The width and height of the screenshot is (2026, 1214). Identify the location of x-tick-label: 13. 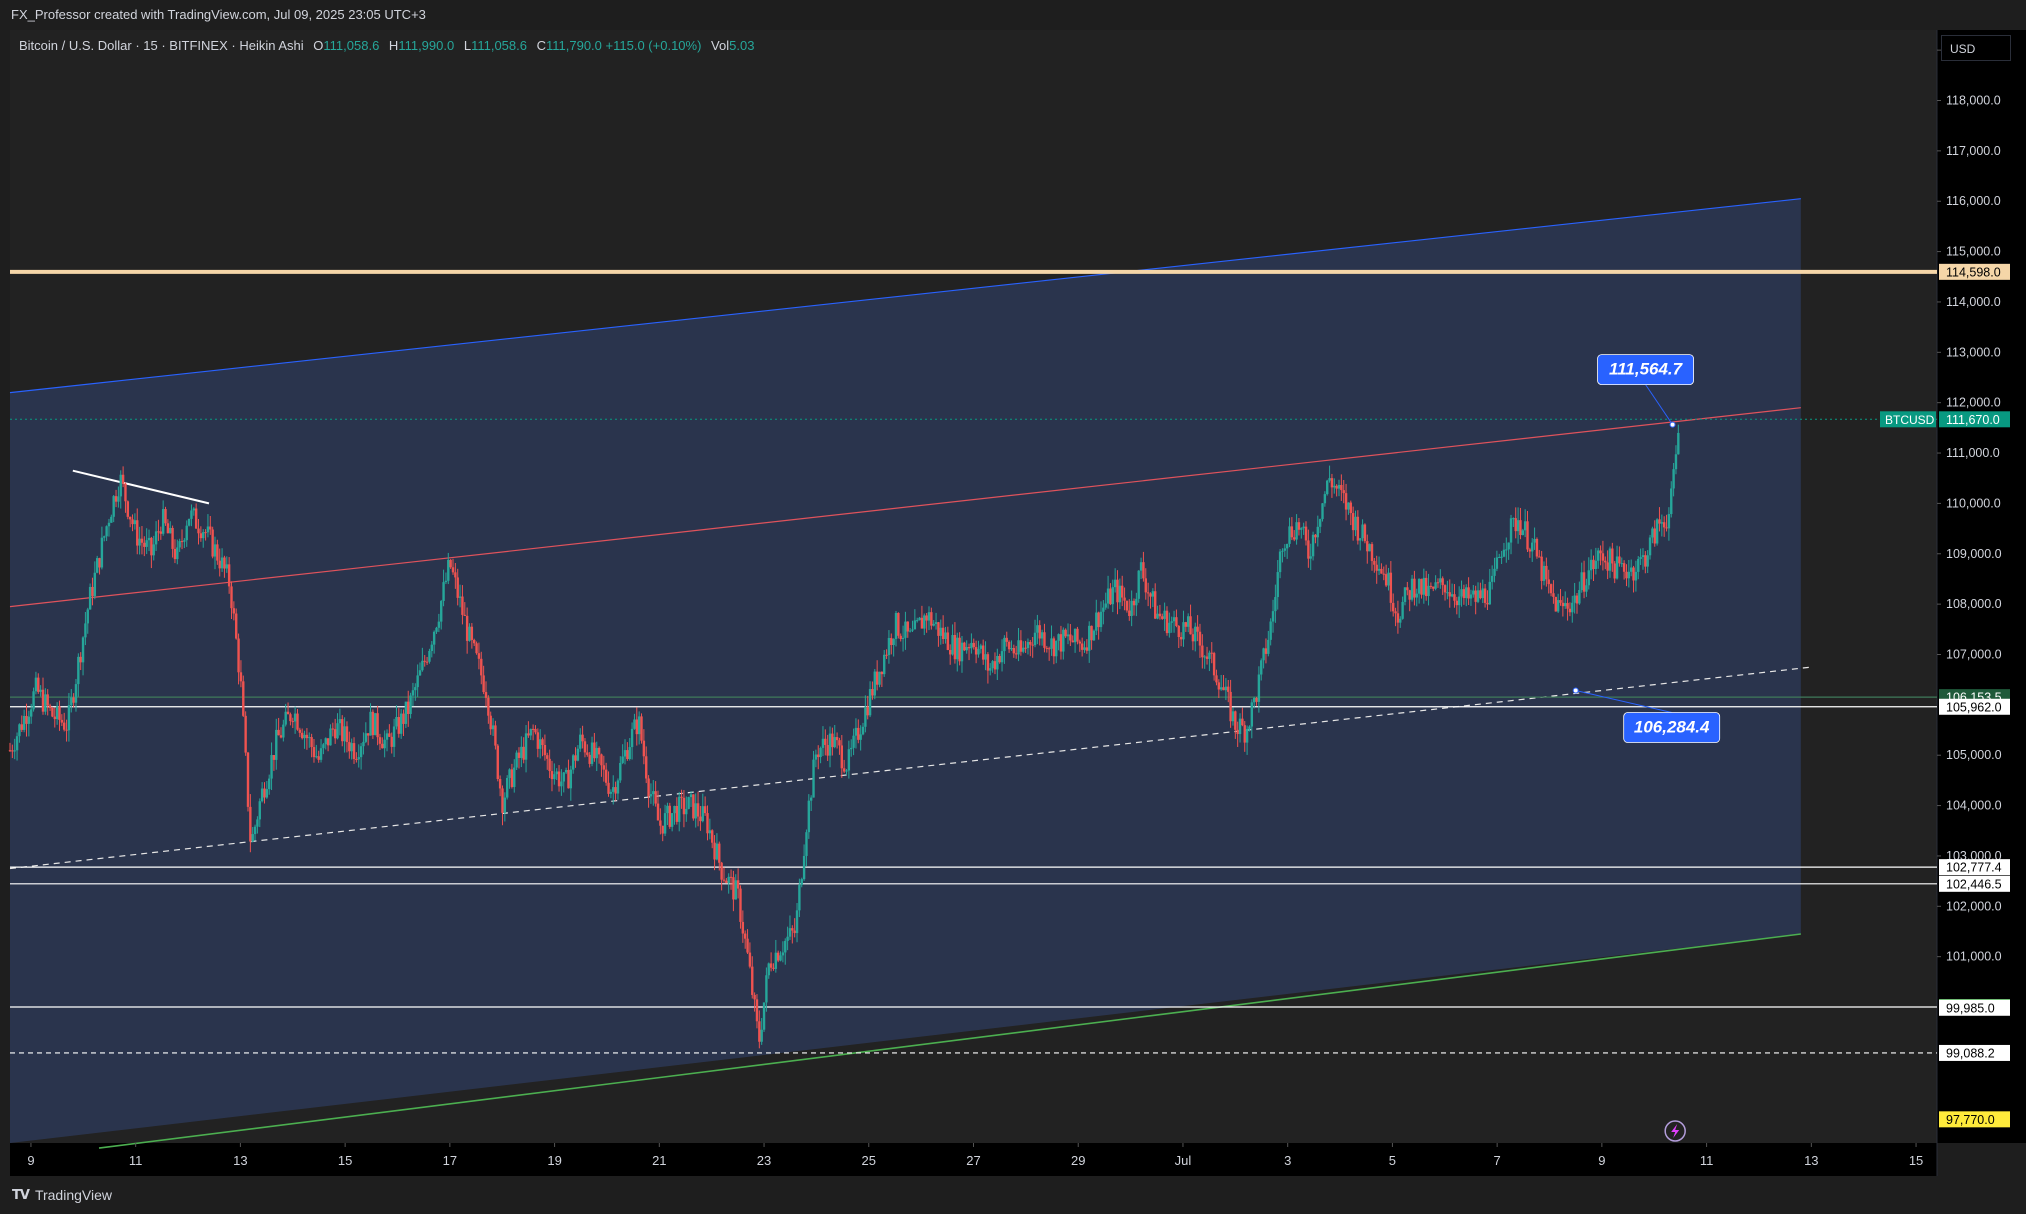
(1811, 1160).